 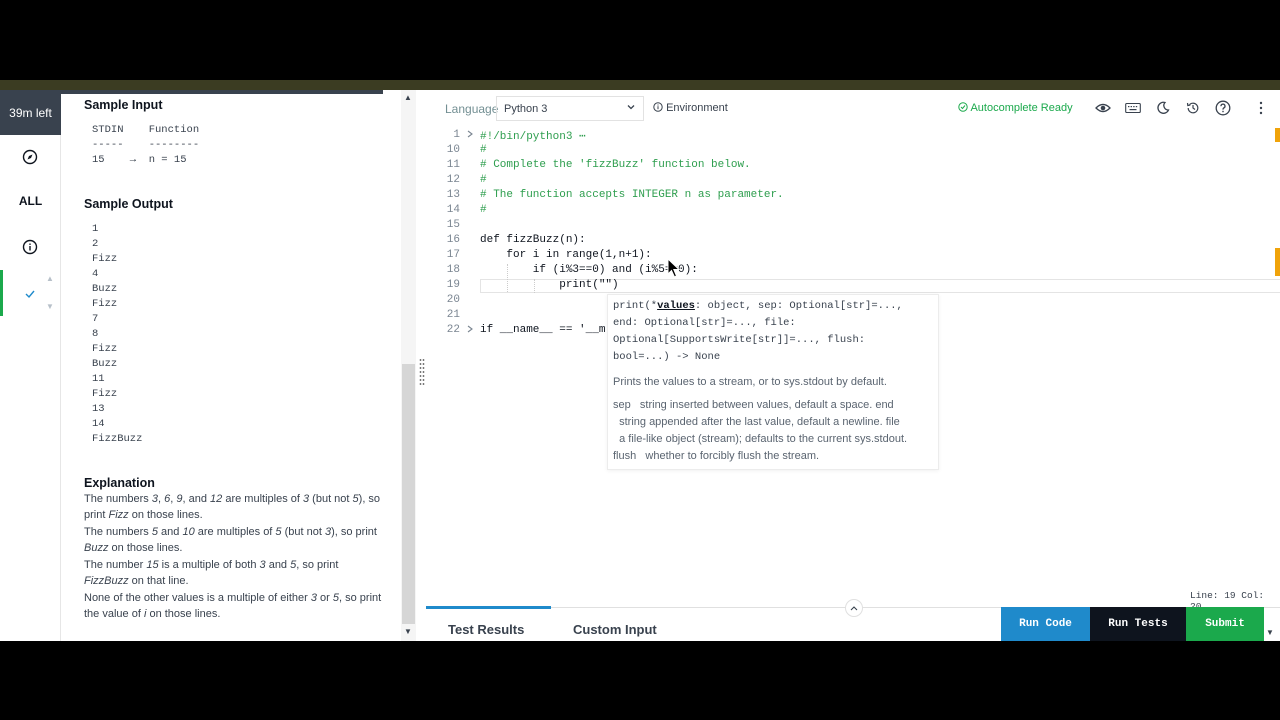 What do you see at coordinates (453, 180) in the screenshot?
I see `line-number: 12` at bounding box center [453, 180].